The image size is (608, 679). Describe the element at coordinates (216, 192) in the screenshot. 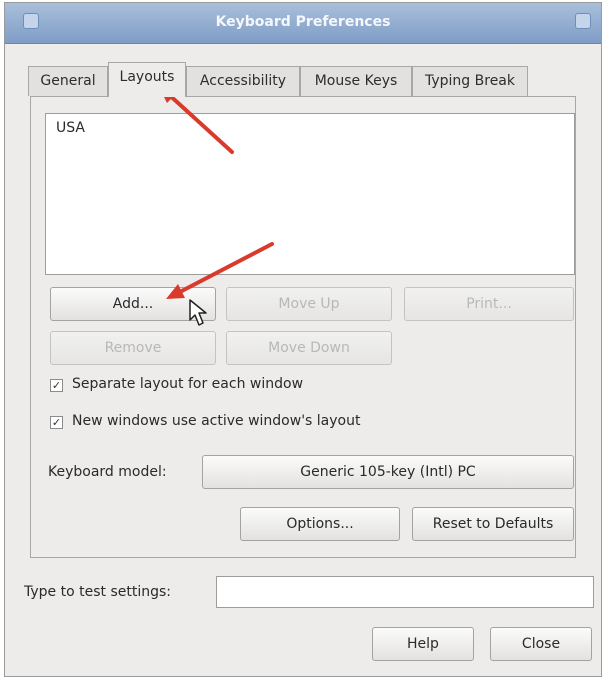

I see `annotation-arrows` at that location.